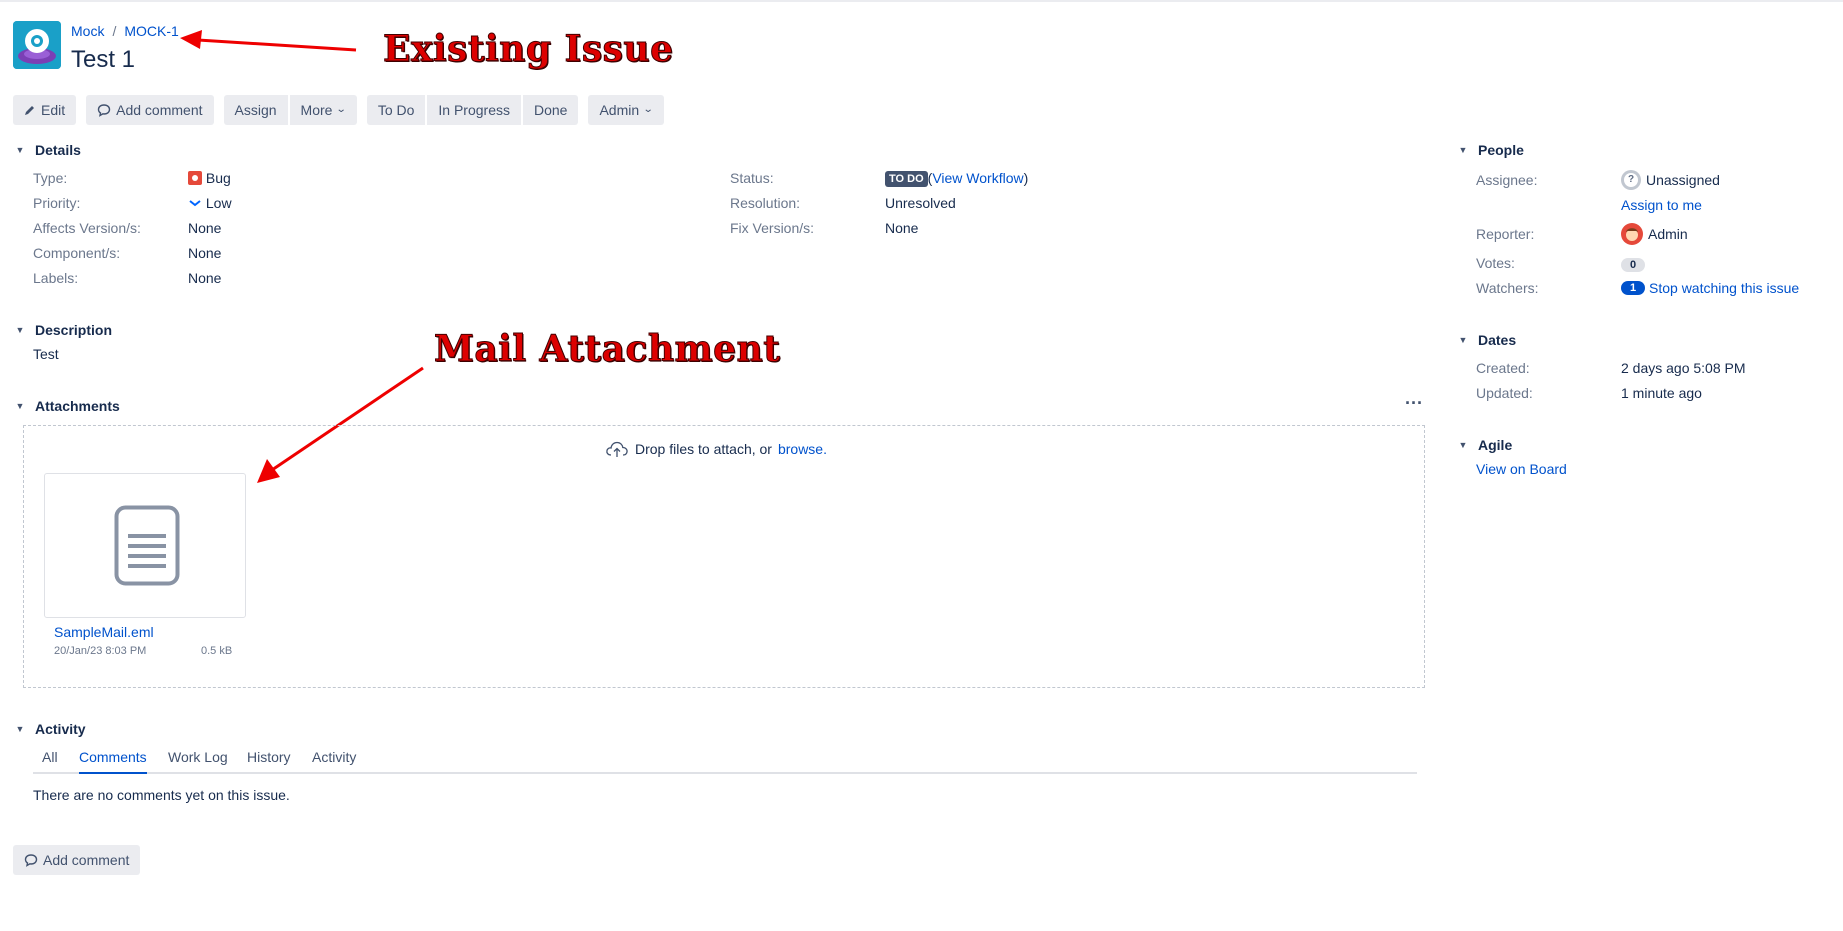 The image size is (1843, 931). What do you see at coordinates (316, 110) in the screenshot?
I see `more-label: More` at bounding box center [316, 110].